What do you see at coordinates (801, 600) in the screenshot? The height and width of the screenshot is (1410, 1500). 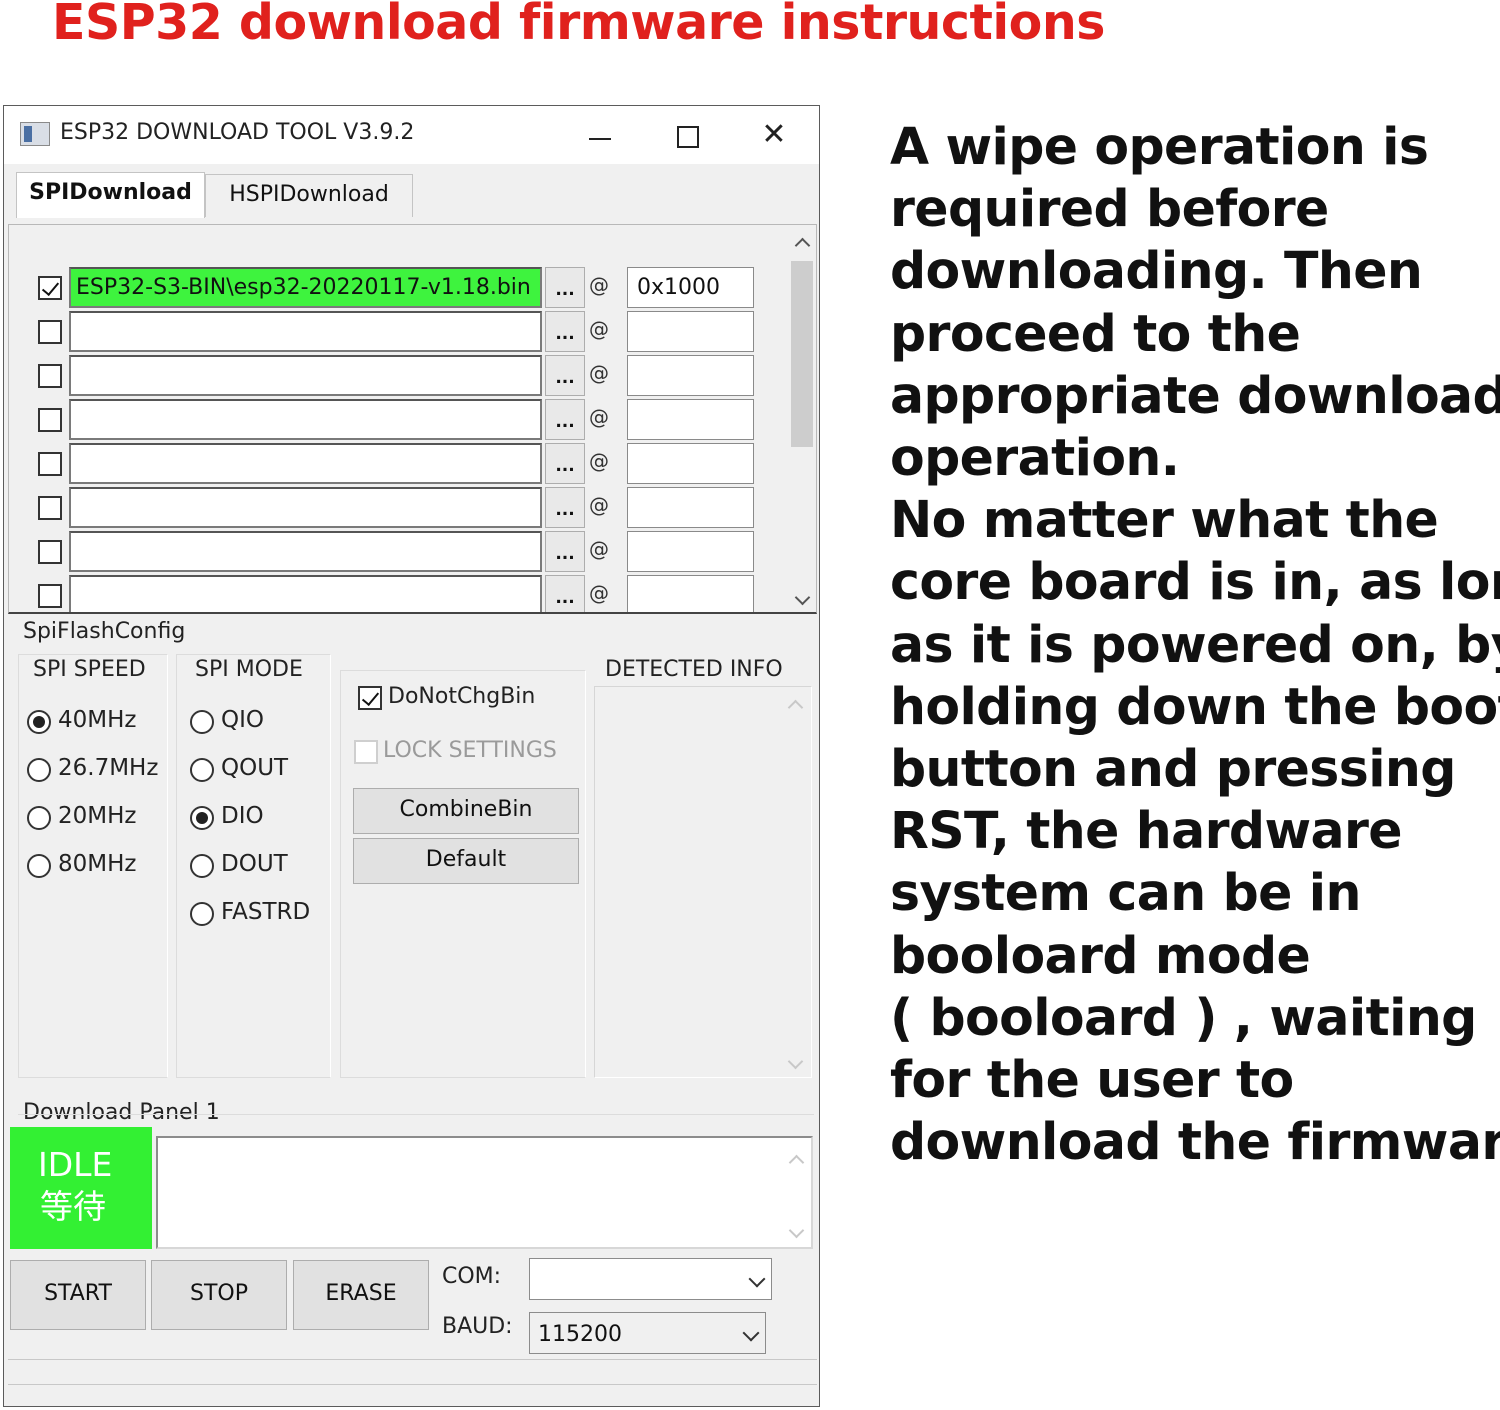 I see `scroll-down-icon` at bounding box center [801, 600].